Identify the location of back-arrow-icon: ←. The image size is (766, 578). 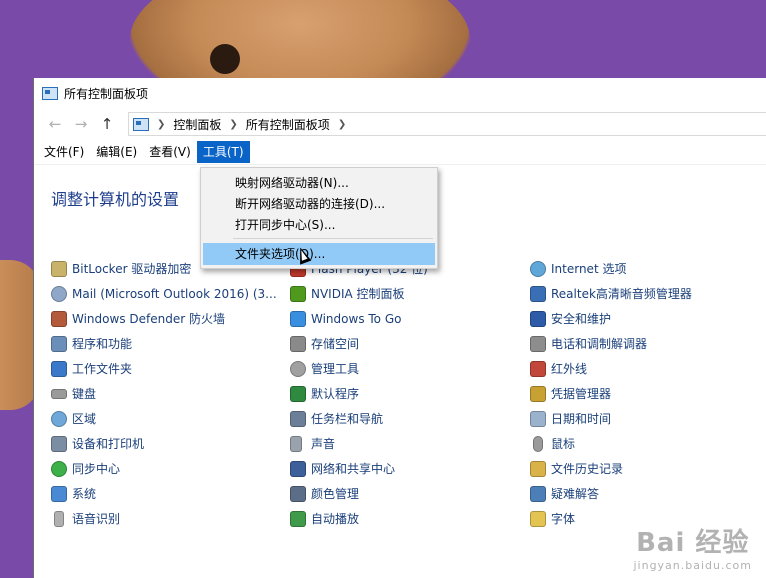
(55, 124).